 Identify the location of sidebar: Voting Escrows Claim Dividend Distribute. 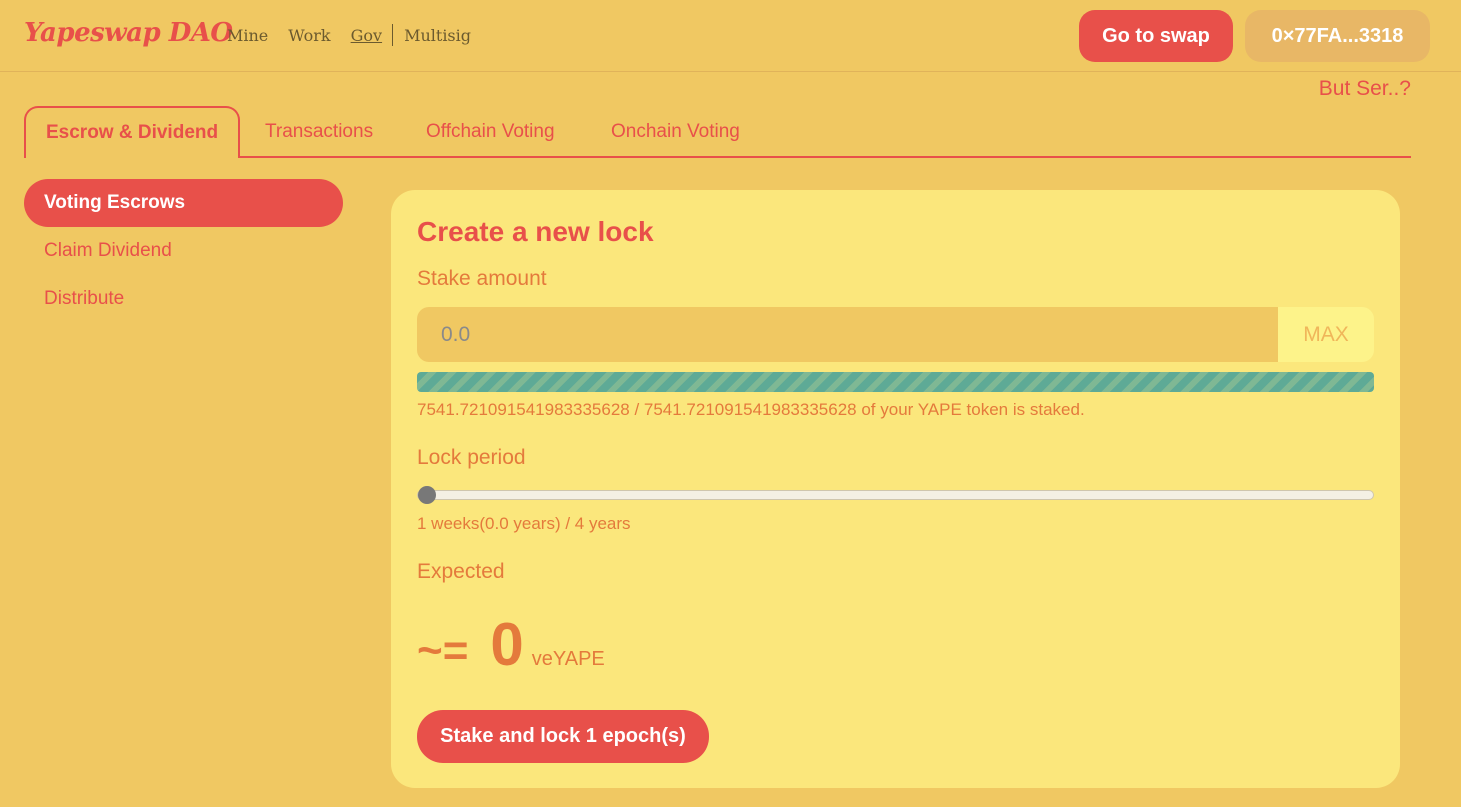
(183, 251).